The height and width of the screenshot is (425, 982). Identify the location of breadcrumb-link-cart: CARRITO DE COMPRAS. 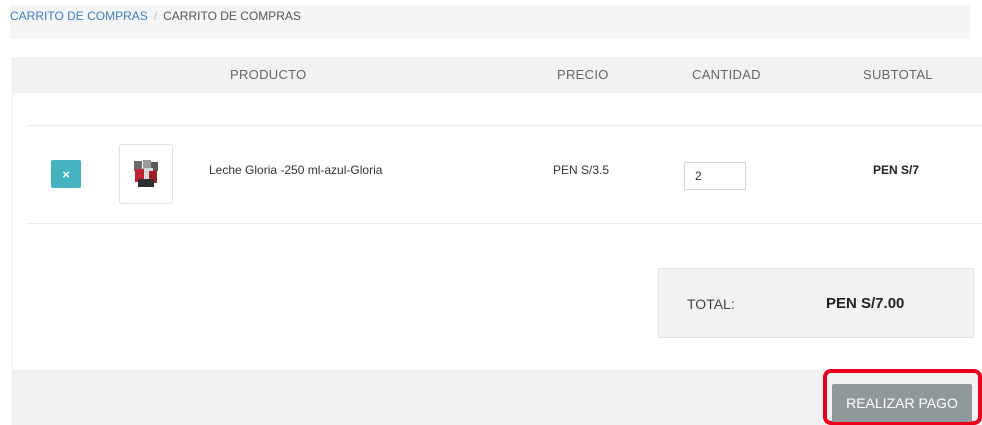
(79, 16).